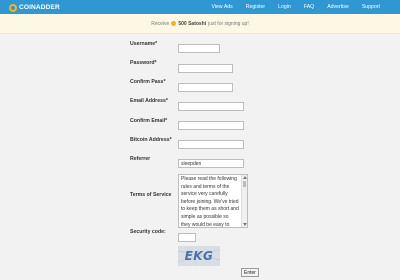 This screenshot has width=400, height=280. I want to click on scroll-down-arrow-icon, so click(245, 224).